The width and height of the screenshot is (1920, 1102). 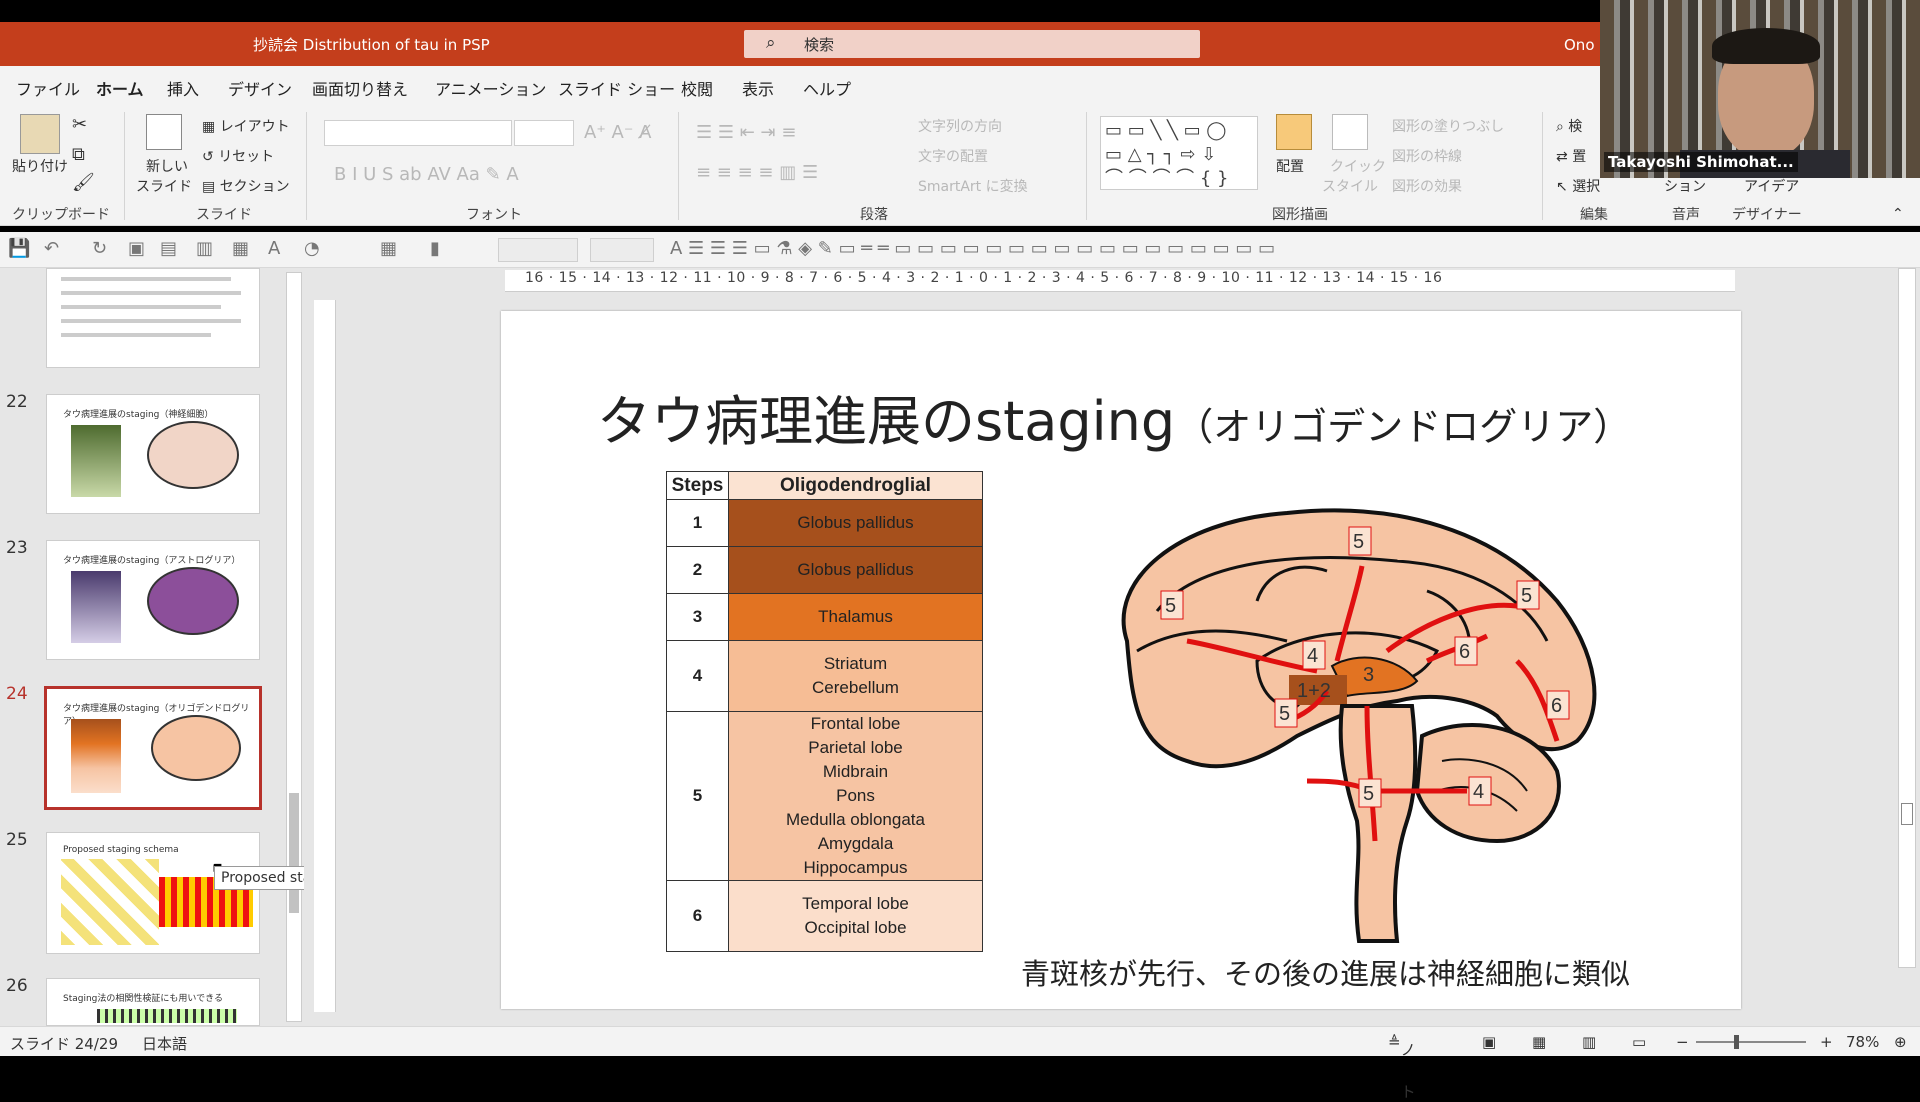 I want to click on chart-icon: ▮, so click(x=435, y=248).